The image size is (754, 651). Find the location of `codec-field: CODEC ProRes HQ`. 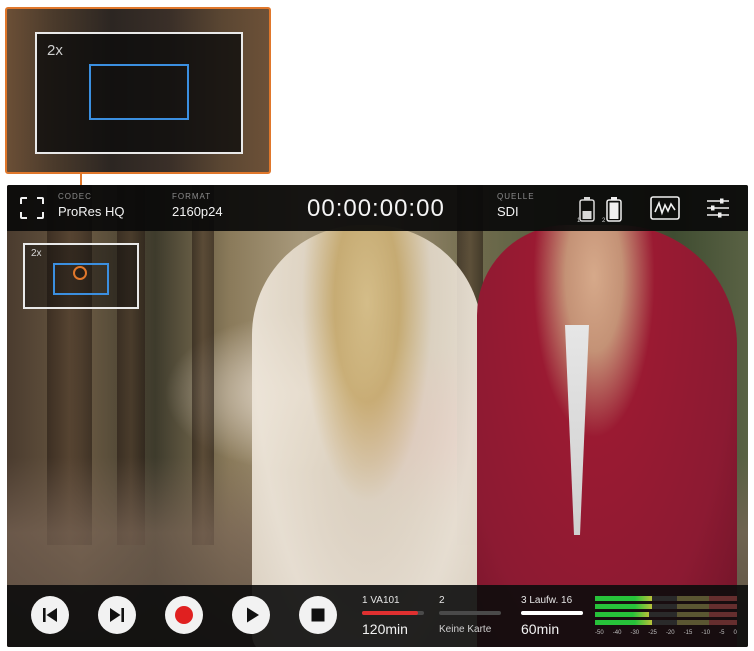

codec-field: CODEC ProRes HQ is located at coordinates (91, 205).